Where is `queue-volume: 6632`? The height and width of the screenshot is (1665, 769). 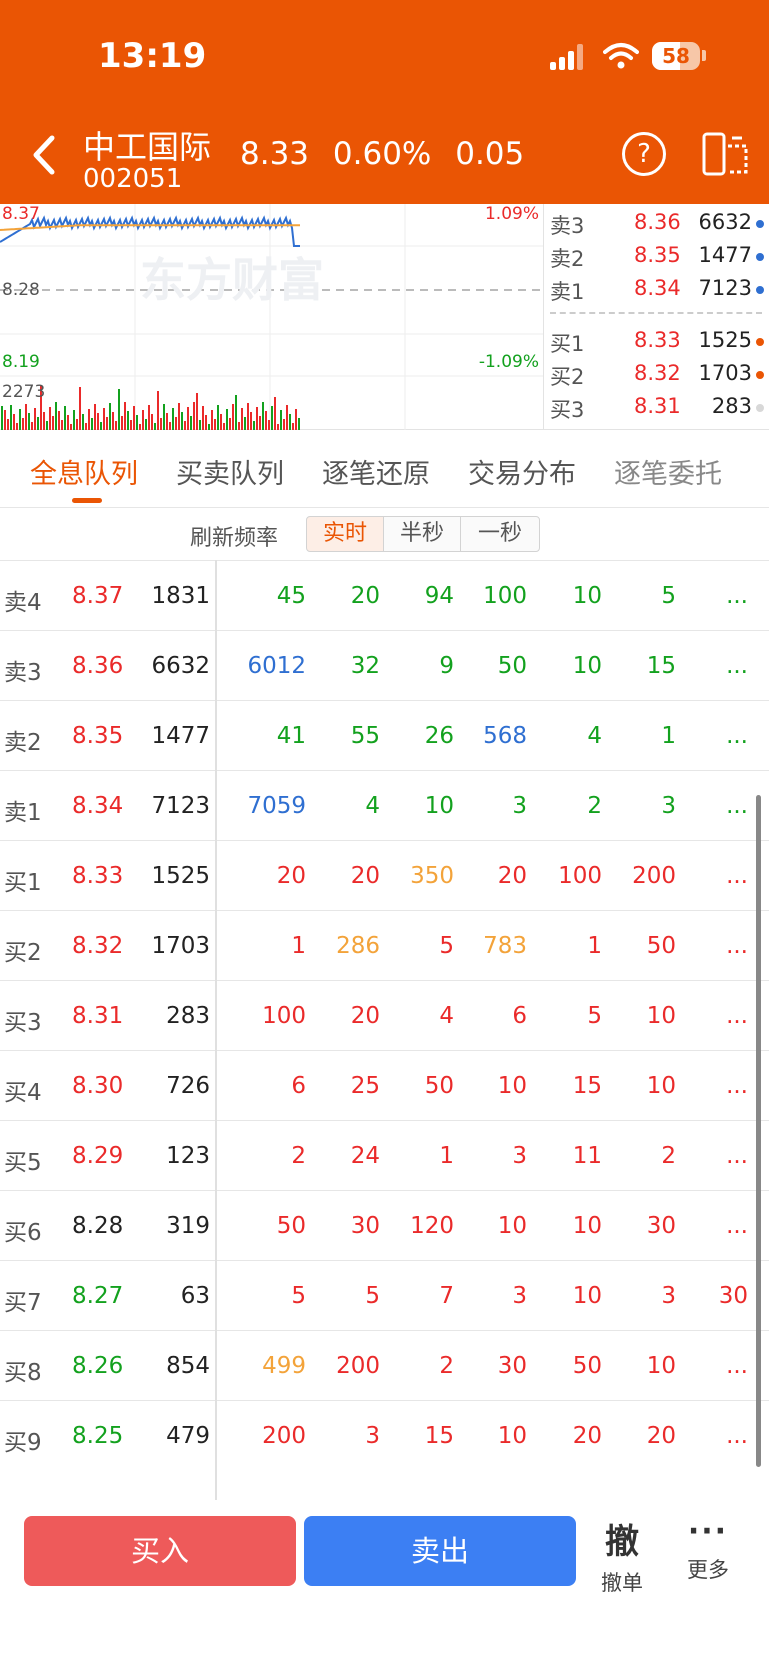
queue-volume: 6632 is located at coordinates (180, 666).